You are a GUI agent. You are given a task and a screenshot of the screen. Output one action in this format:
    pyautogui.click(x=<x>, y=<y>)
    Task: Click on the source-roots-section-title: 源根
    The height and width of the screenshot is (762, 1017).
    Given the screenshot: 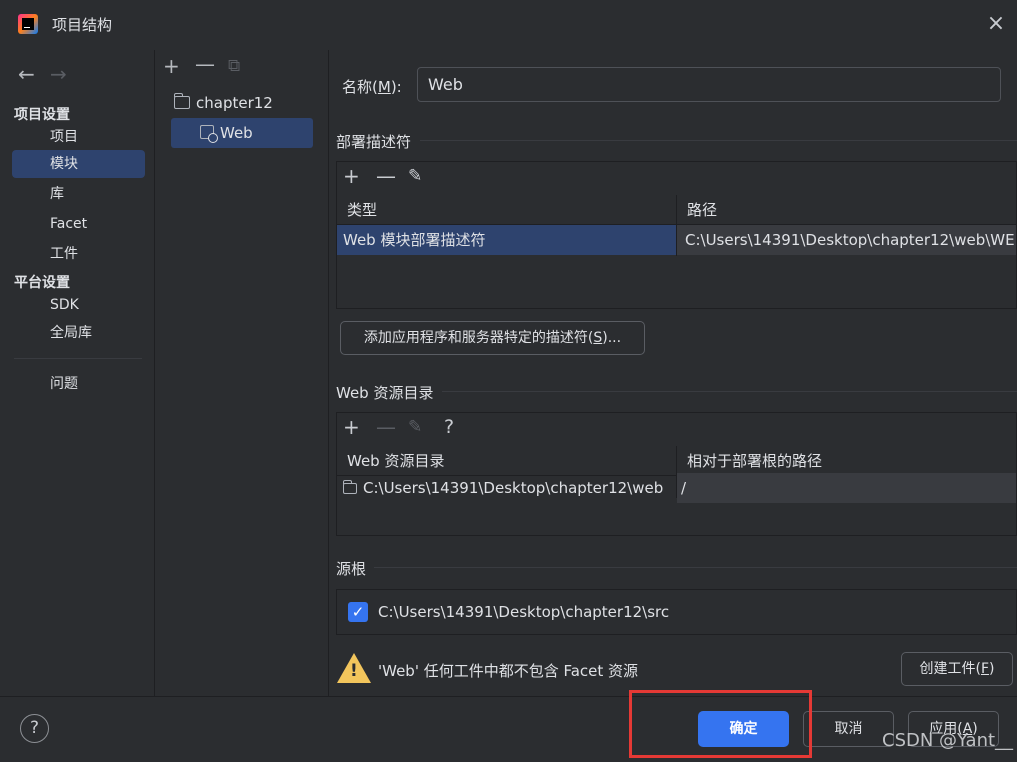 What is the action you would take?
    pyautogui.click(x=351, y=569)
    